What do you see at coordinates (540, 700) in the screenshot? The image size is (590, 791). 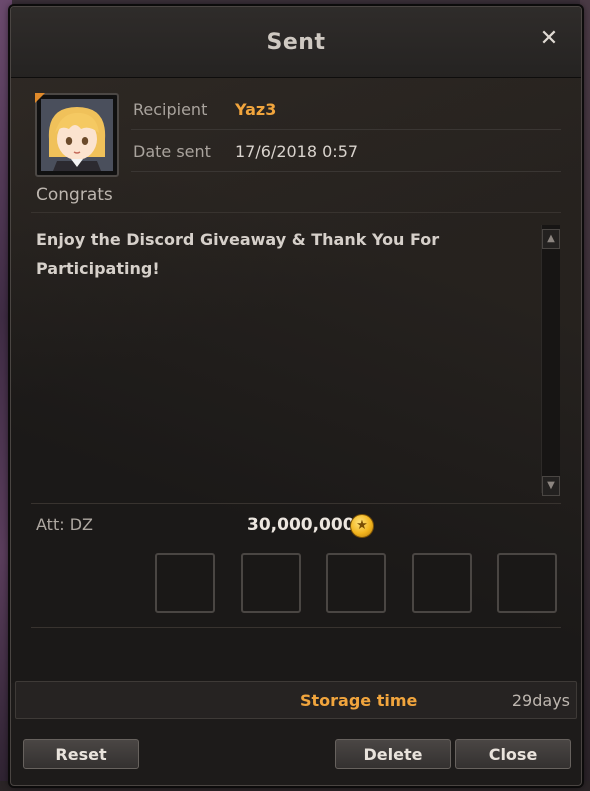 I see `storage-time-value: 29days` at bounding box center [540, 700].